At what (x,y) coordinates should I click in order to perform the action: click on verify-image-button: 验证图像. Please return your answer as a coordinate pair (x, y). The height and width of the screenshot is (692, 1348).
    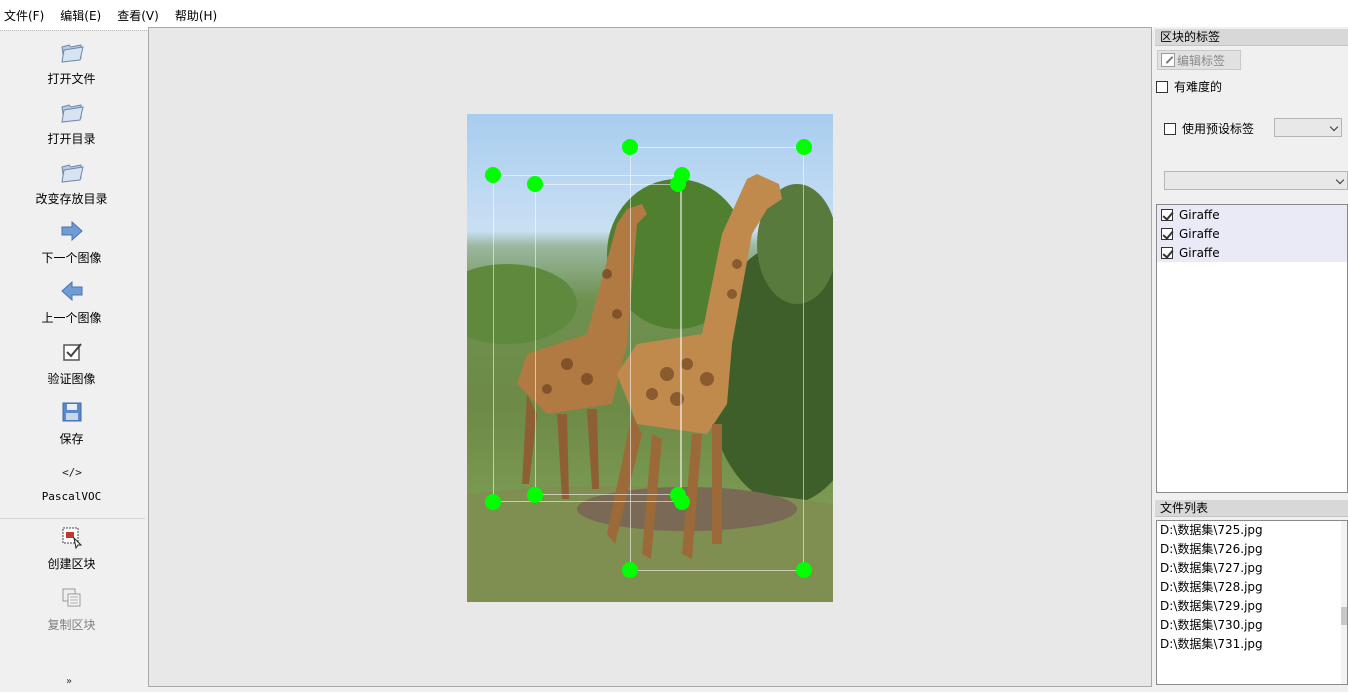
    Looking at the image, I should click on (71, 363).